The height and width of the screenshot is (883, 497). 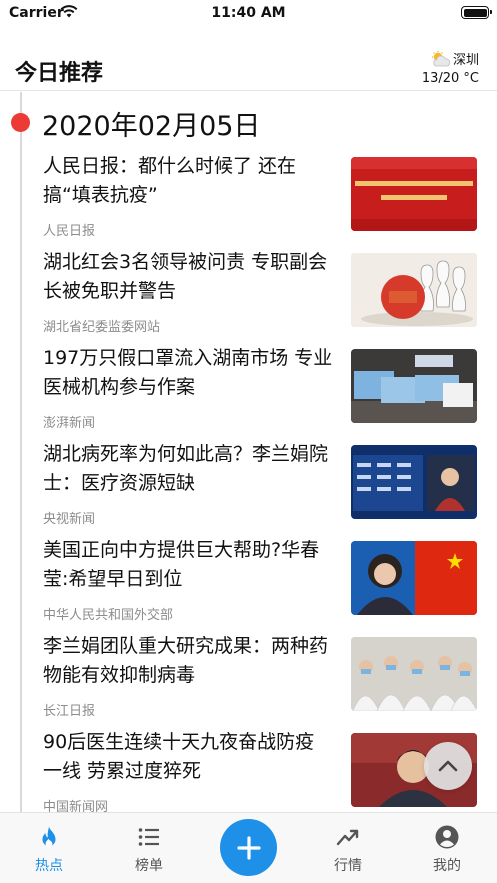 What do you see at coordinates (248, 59) in the screenshot?
I see `nav-header: 今日推荐 深圳 13/20 °C` at bounding box center [248, 59].